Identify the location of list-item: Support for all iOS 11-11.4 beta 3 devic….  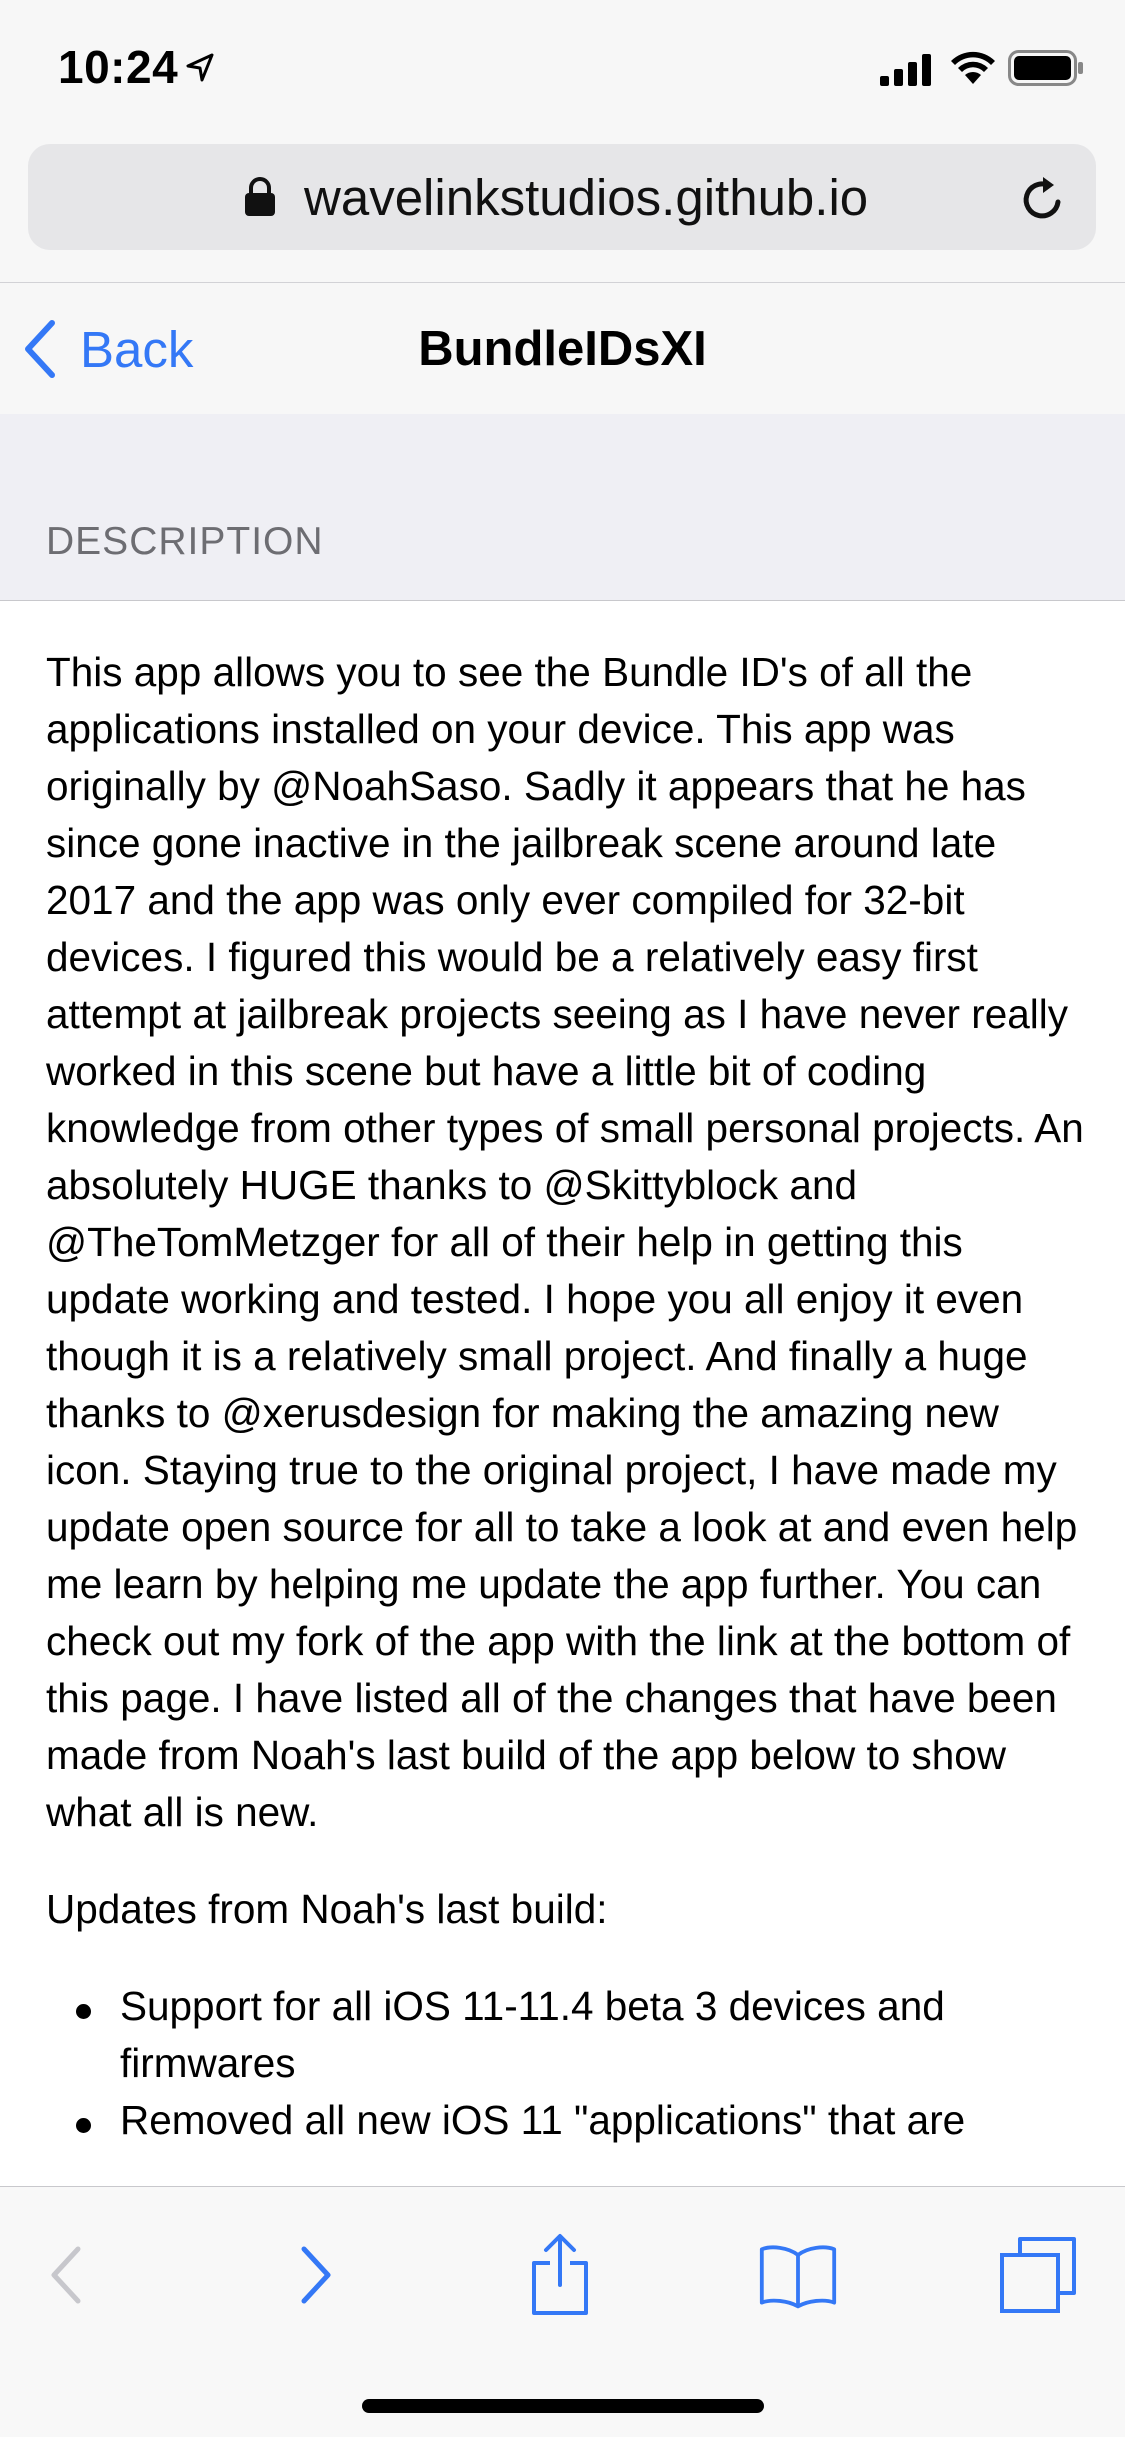
(581, 2035).